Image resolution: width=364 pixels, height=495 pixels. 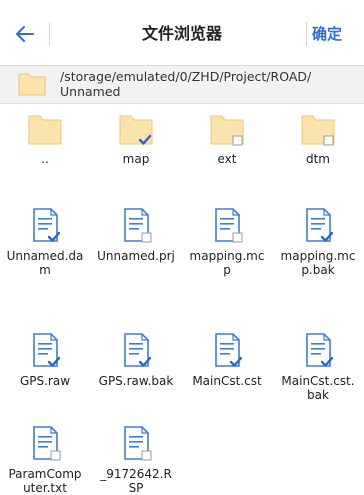 I want to click on file-name-label: Unnamed.dam, so click(x=45, y=263).